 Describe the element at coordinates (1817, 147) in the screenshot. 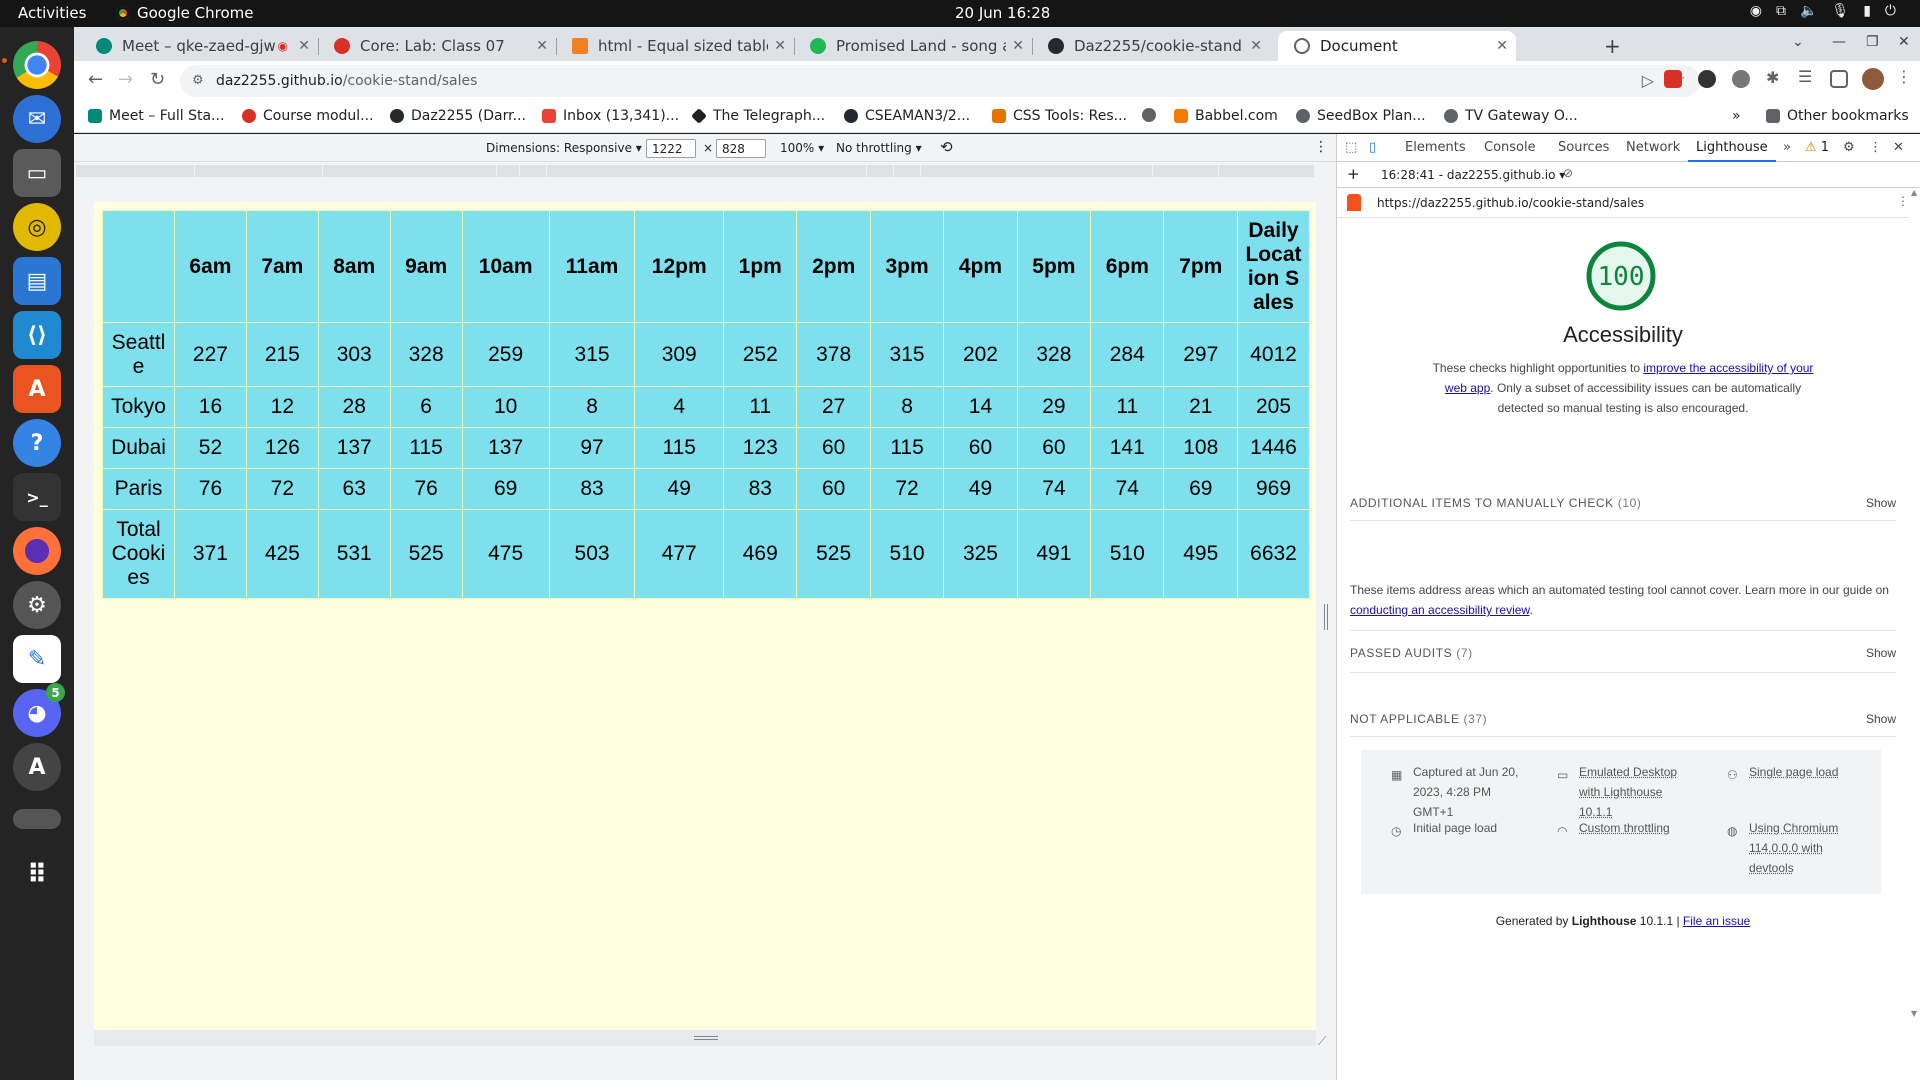

I see `warning-icon: ⚠ 1` at that location.